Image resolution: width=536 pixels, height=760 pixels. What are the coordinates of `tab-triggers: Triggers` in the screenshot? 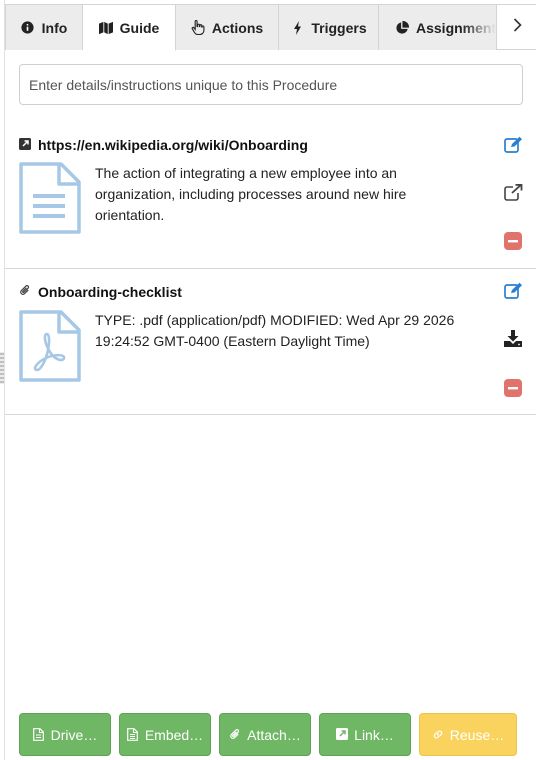 It's located at (329, 27).